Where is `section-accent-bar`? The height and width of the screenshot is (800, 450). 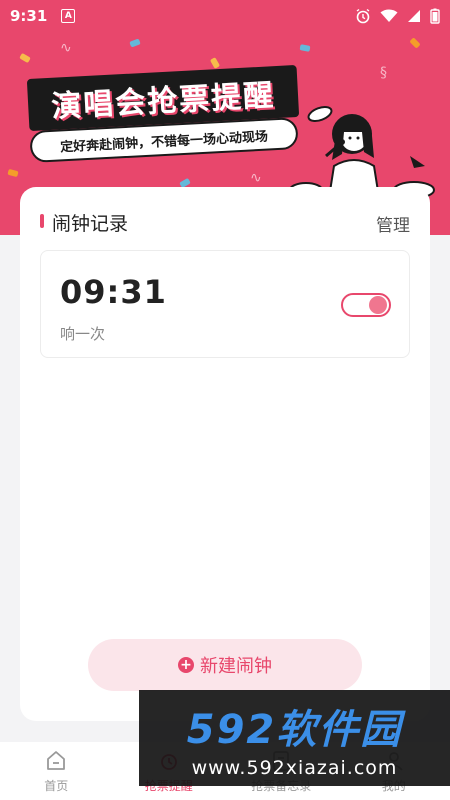
section-accent-bar is located at coordinates (42, 221).